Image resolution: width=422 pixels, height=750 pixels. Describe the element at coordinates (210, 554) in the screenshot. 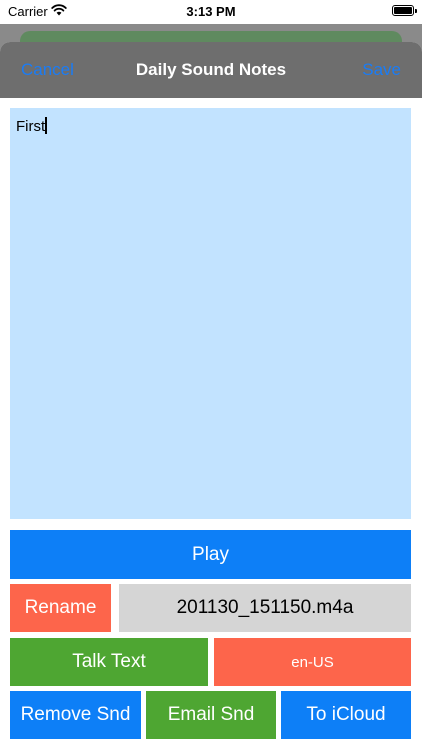

I see `play-button: Play` at that location.